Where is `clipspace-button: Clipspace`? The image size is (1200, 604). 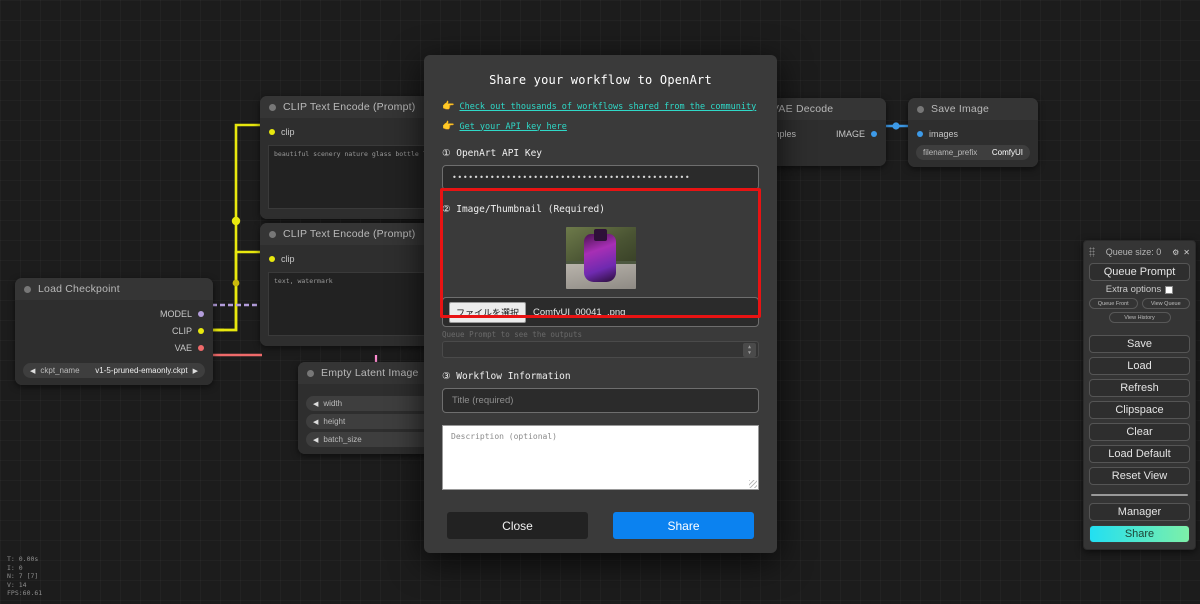
clipspace-button: Clipspace is located at coordinates (1139, 410).